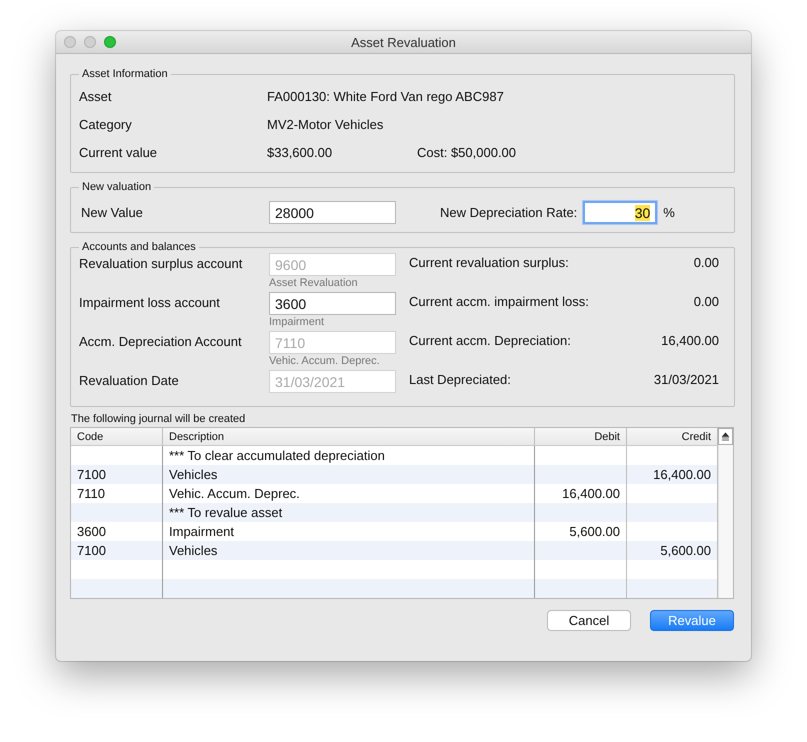  What do you see at coordinates (489, 262) in the screenshot?
I see `balance-label: Current revaluation surplus:` at bounding box center [489, 262].